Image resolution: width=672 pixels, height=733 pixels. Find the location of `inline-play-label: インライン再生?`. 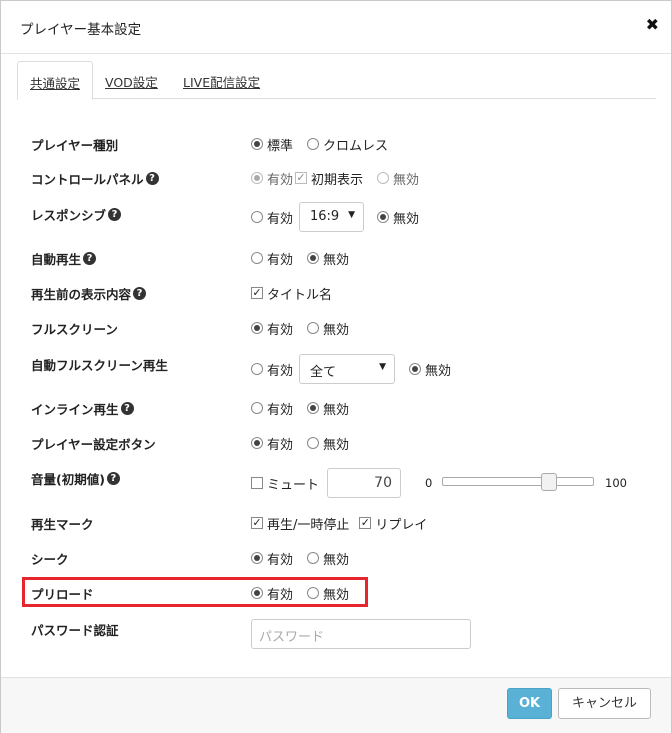

inline-play-label: インライン再生? is located at coordinates (82, 408).